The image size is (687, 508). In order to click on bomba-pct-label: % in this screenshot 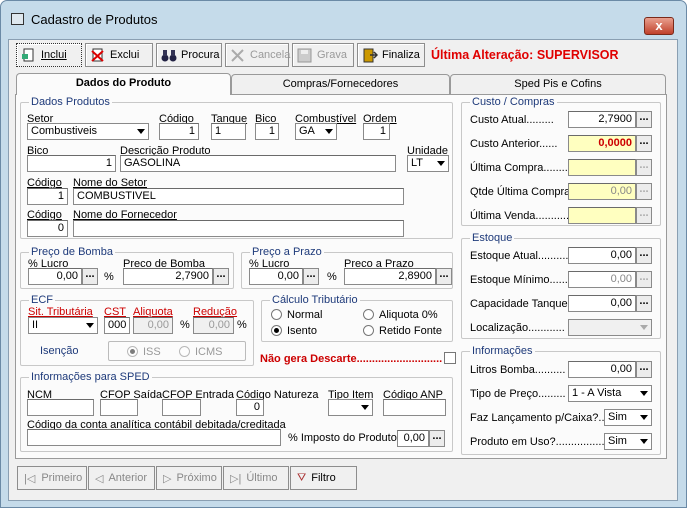, I will do `click(109, 277)`.